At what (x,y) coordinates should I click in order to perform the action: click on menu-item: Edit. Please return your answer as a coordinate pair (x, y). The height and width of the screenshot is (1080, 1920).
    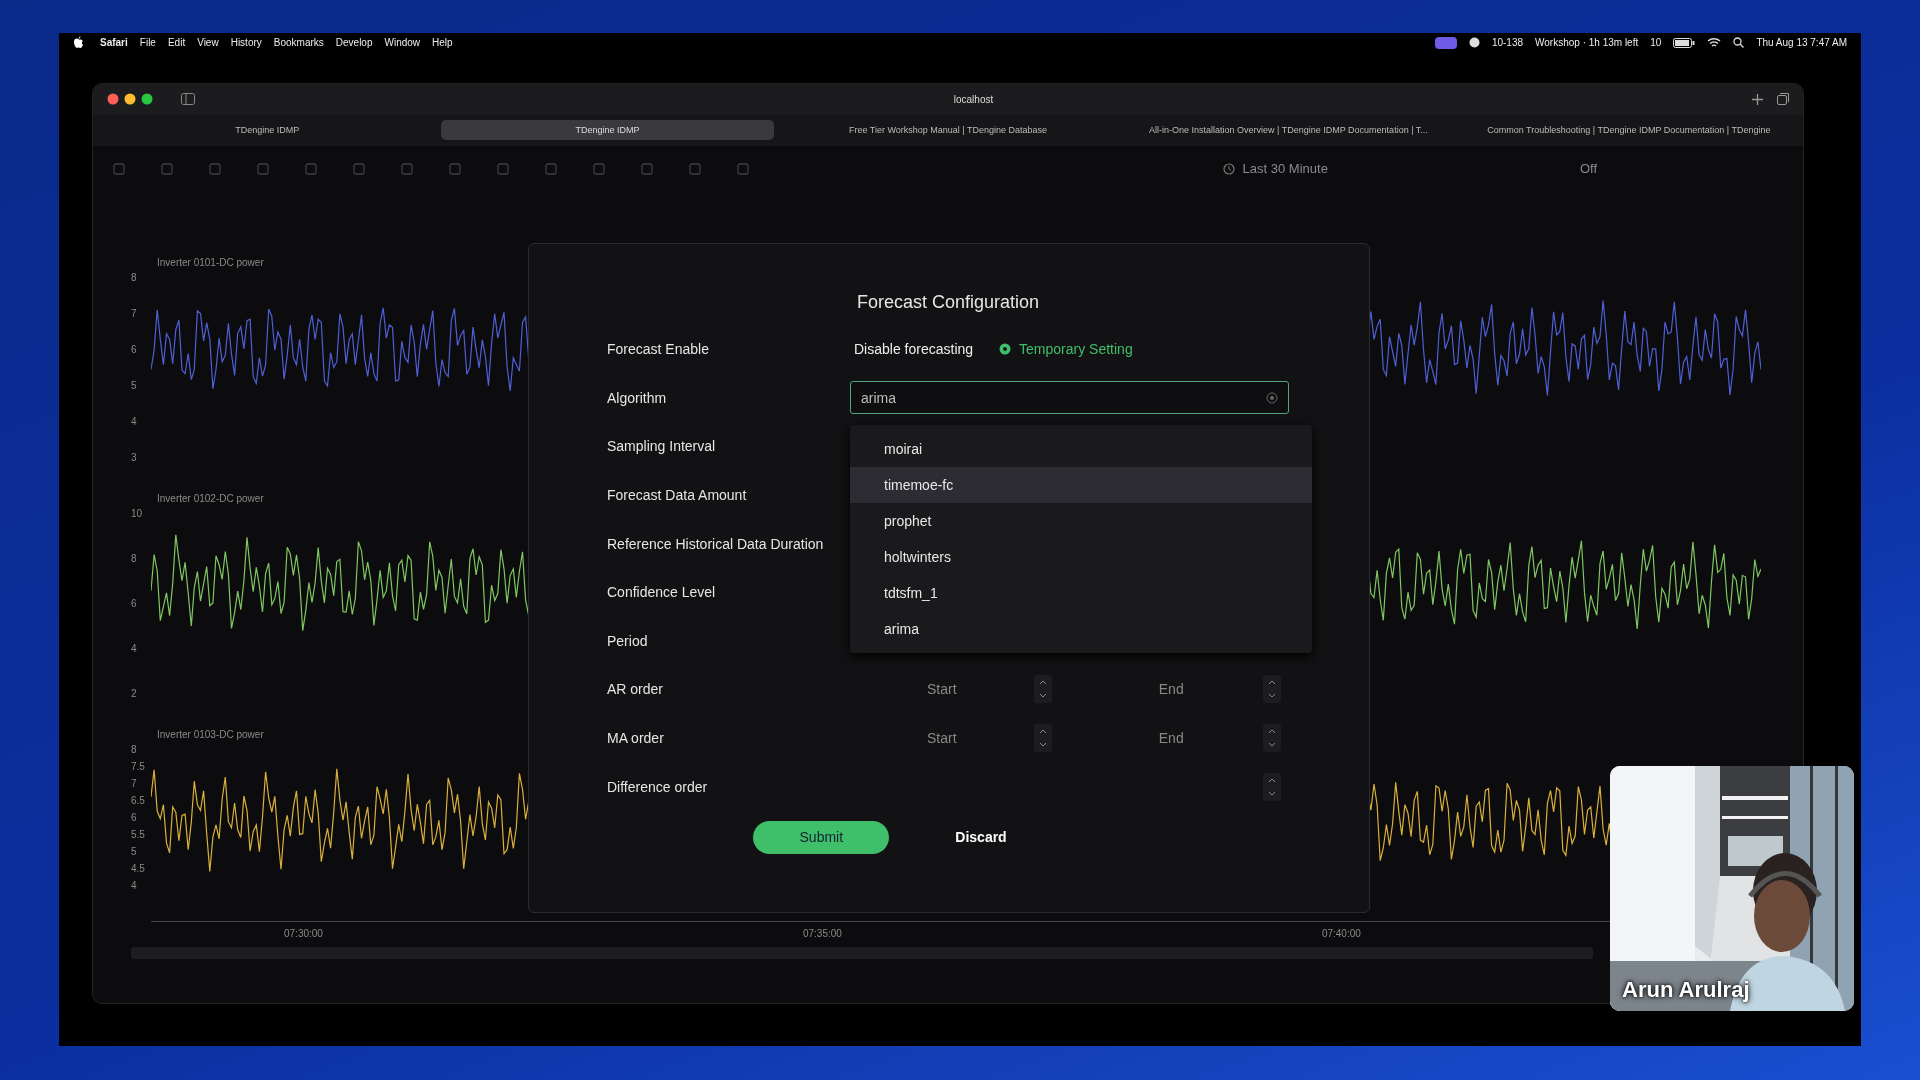
    Looking at the image, I should click on (176, 42).